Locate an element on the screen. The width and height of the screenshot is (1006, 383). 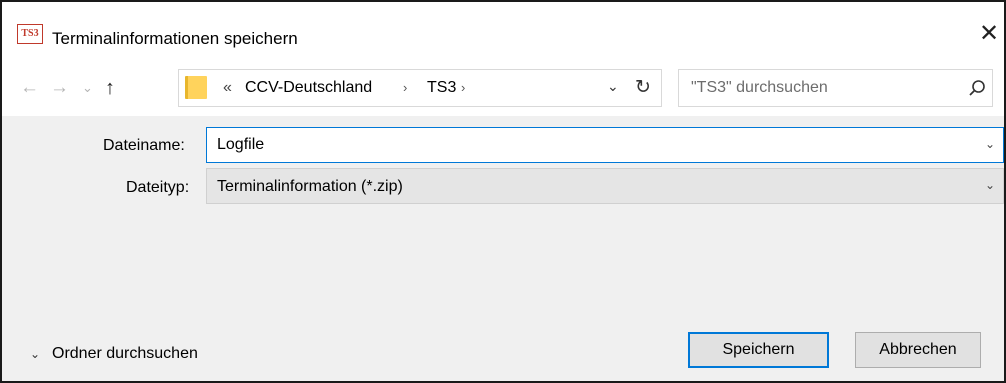
filetype-select: Terminalinformation (*.zip) ⌄ is located at coordinates (605, 186).